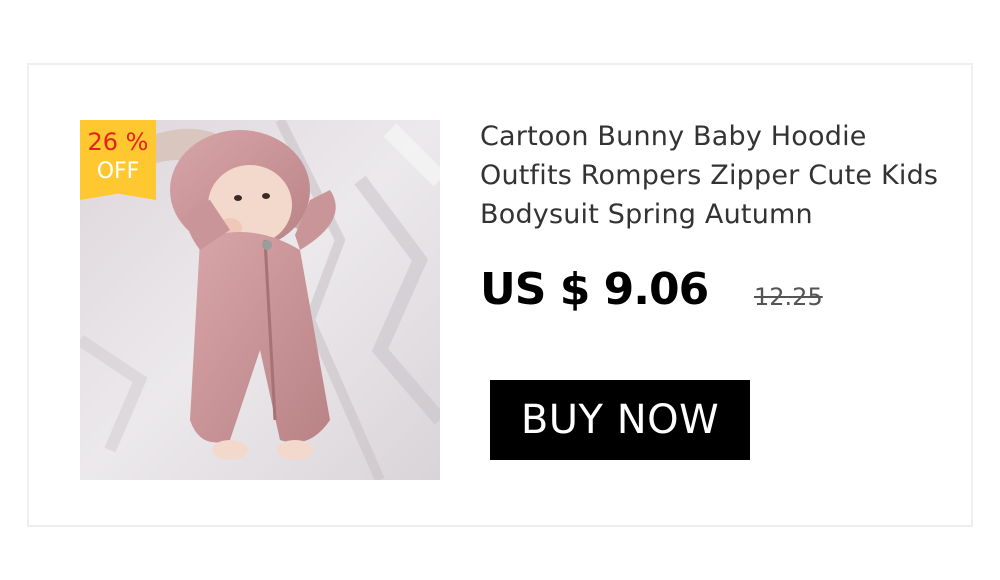 The height and width of the screenshot is (580, 1000). I want to click on discount-badge: 26 % OFF, so click(118, 160).